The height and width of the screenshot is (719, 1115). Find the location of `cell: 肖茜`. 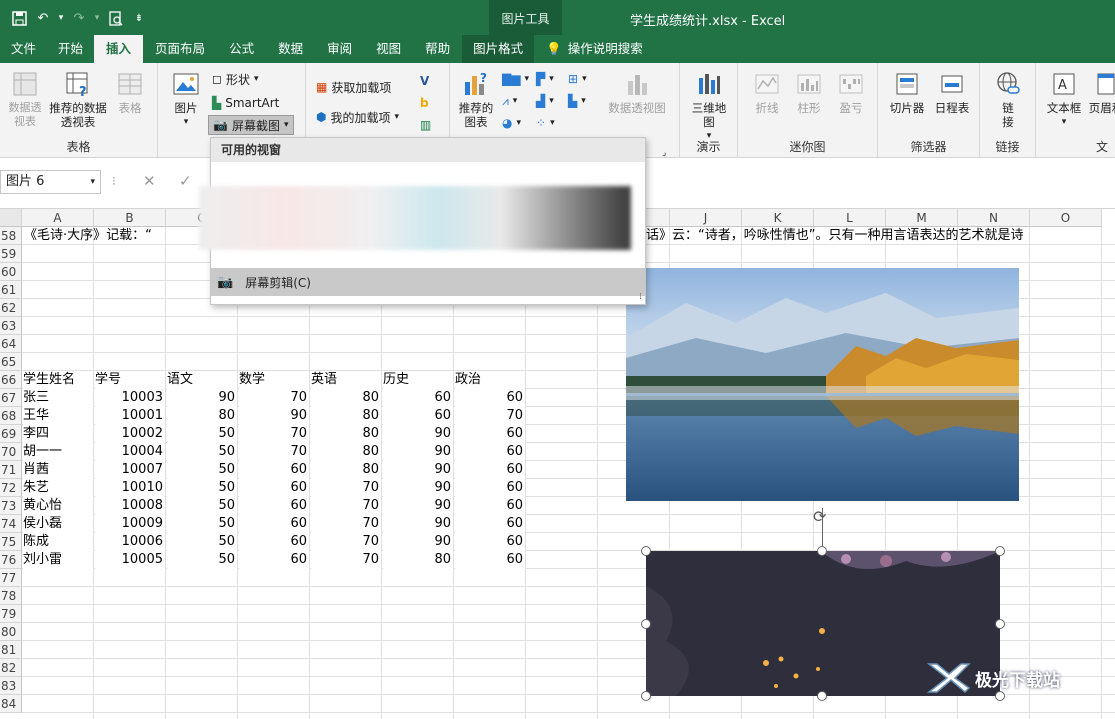

cell: 肖茜 is located at coordinates (58, 470).